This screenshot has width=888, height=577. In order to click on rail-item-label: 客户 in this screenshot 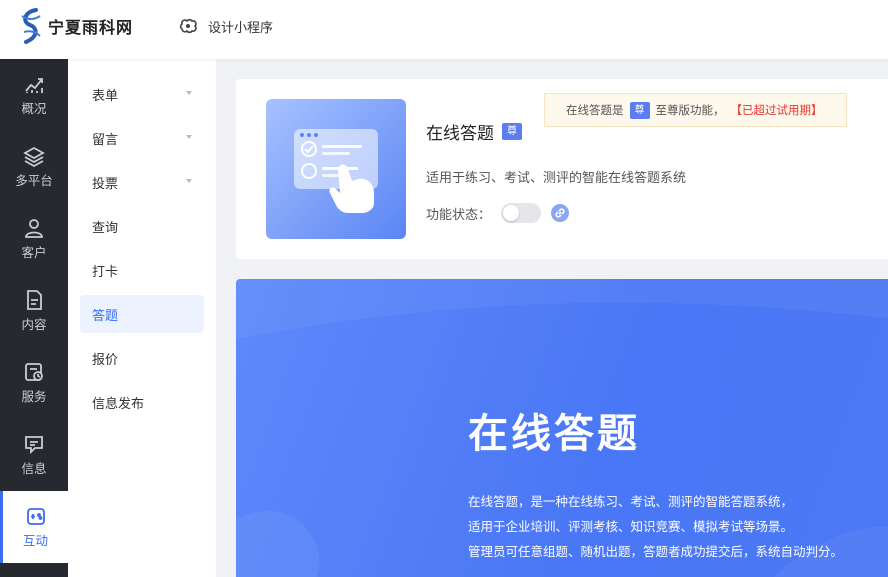, I will do `click(34, 252)`.